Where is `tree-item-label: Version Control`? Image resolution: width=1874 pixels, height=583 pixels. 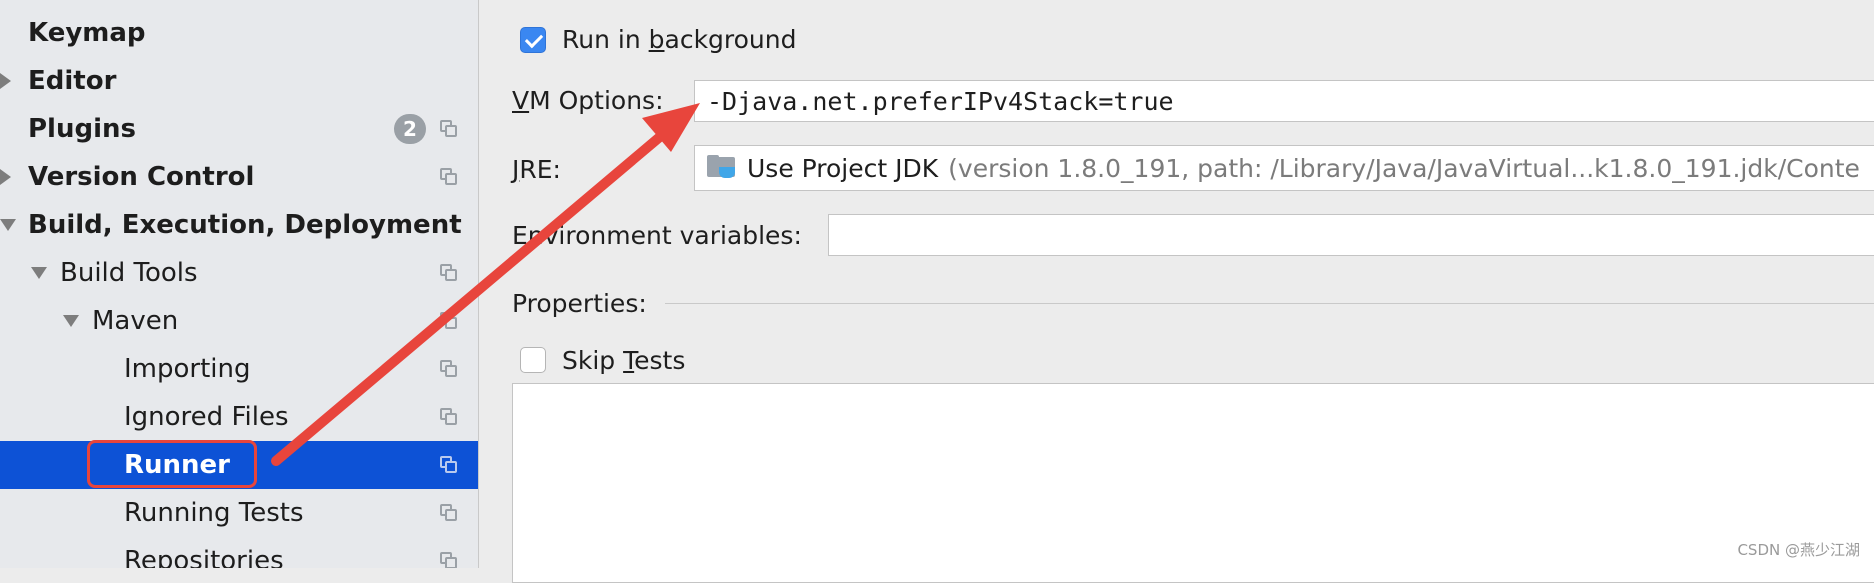
tree-item-label: Version Control is located at coordinates (141, 177).